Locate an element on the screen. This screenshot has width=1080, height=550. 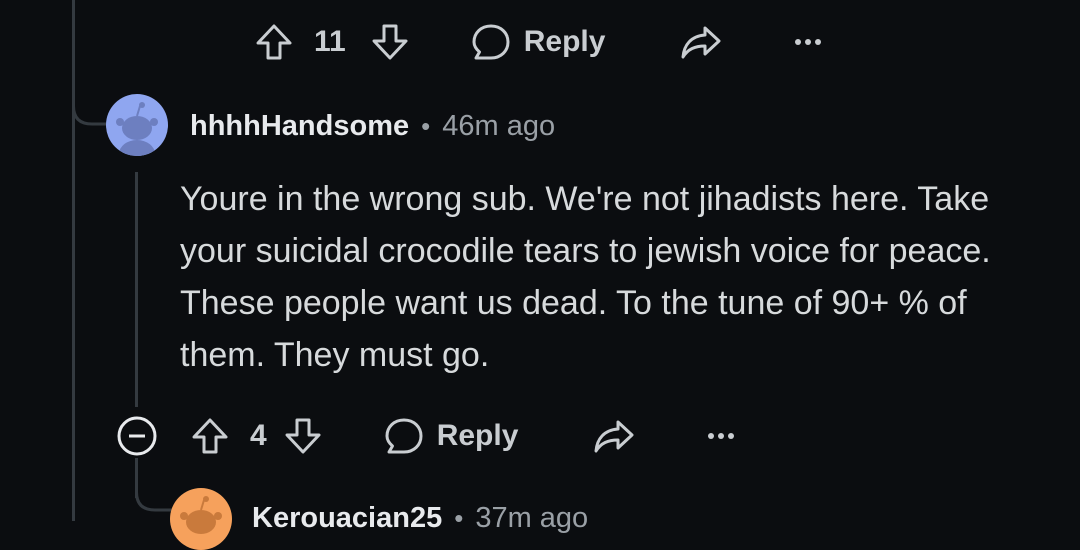
avatar is located at coordinates (137, 125).